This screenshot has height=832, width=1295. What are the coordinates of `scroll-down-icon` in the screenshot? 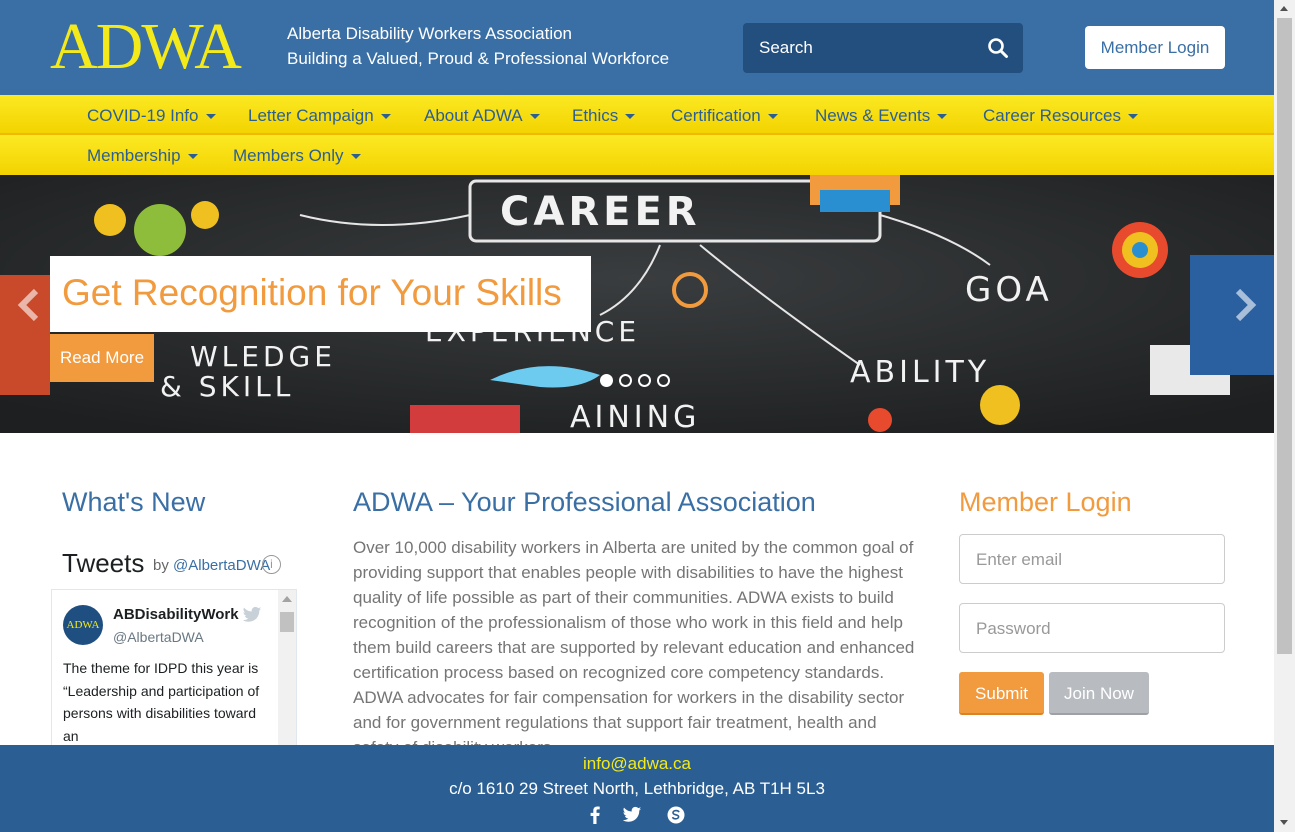 It's located at (1284, 822).